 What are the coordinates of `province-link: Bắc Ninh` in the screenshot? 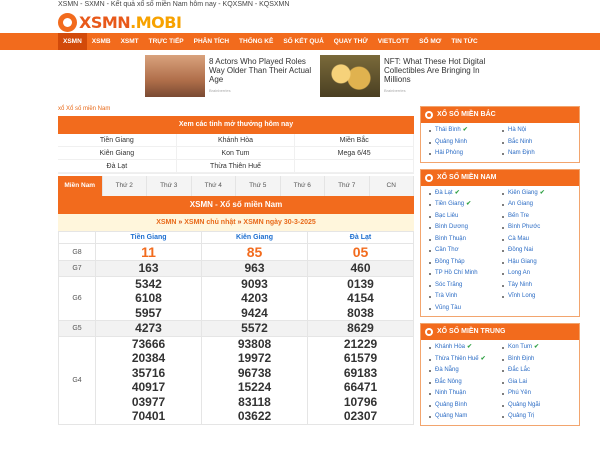 It's located at (538, 143).